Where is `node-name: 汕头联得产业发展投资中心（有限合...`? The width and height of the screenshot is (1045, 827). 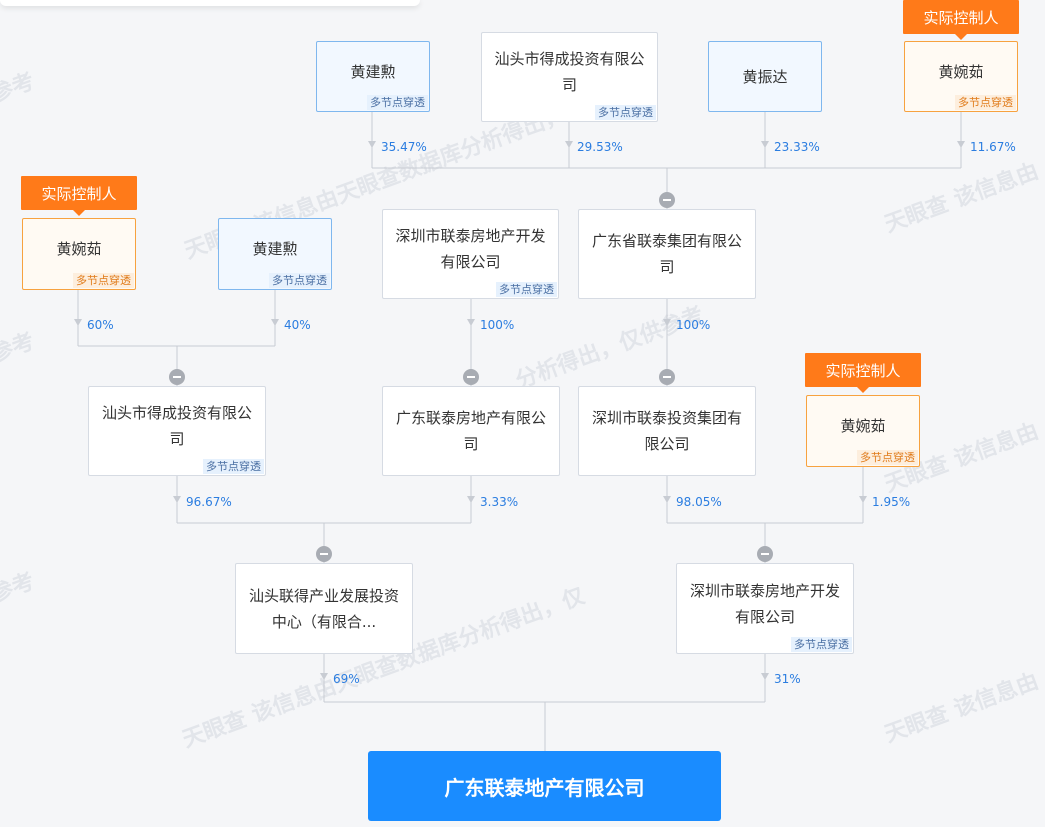
node-name: 汕头联得产业发展投资中心（有限合... is located at coordinates (323, 608).